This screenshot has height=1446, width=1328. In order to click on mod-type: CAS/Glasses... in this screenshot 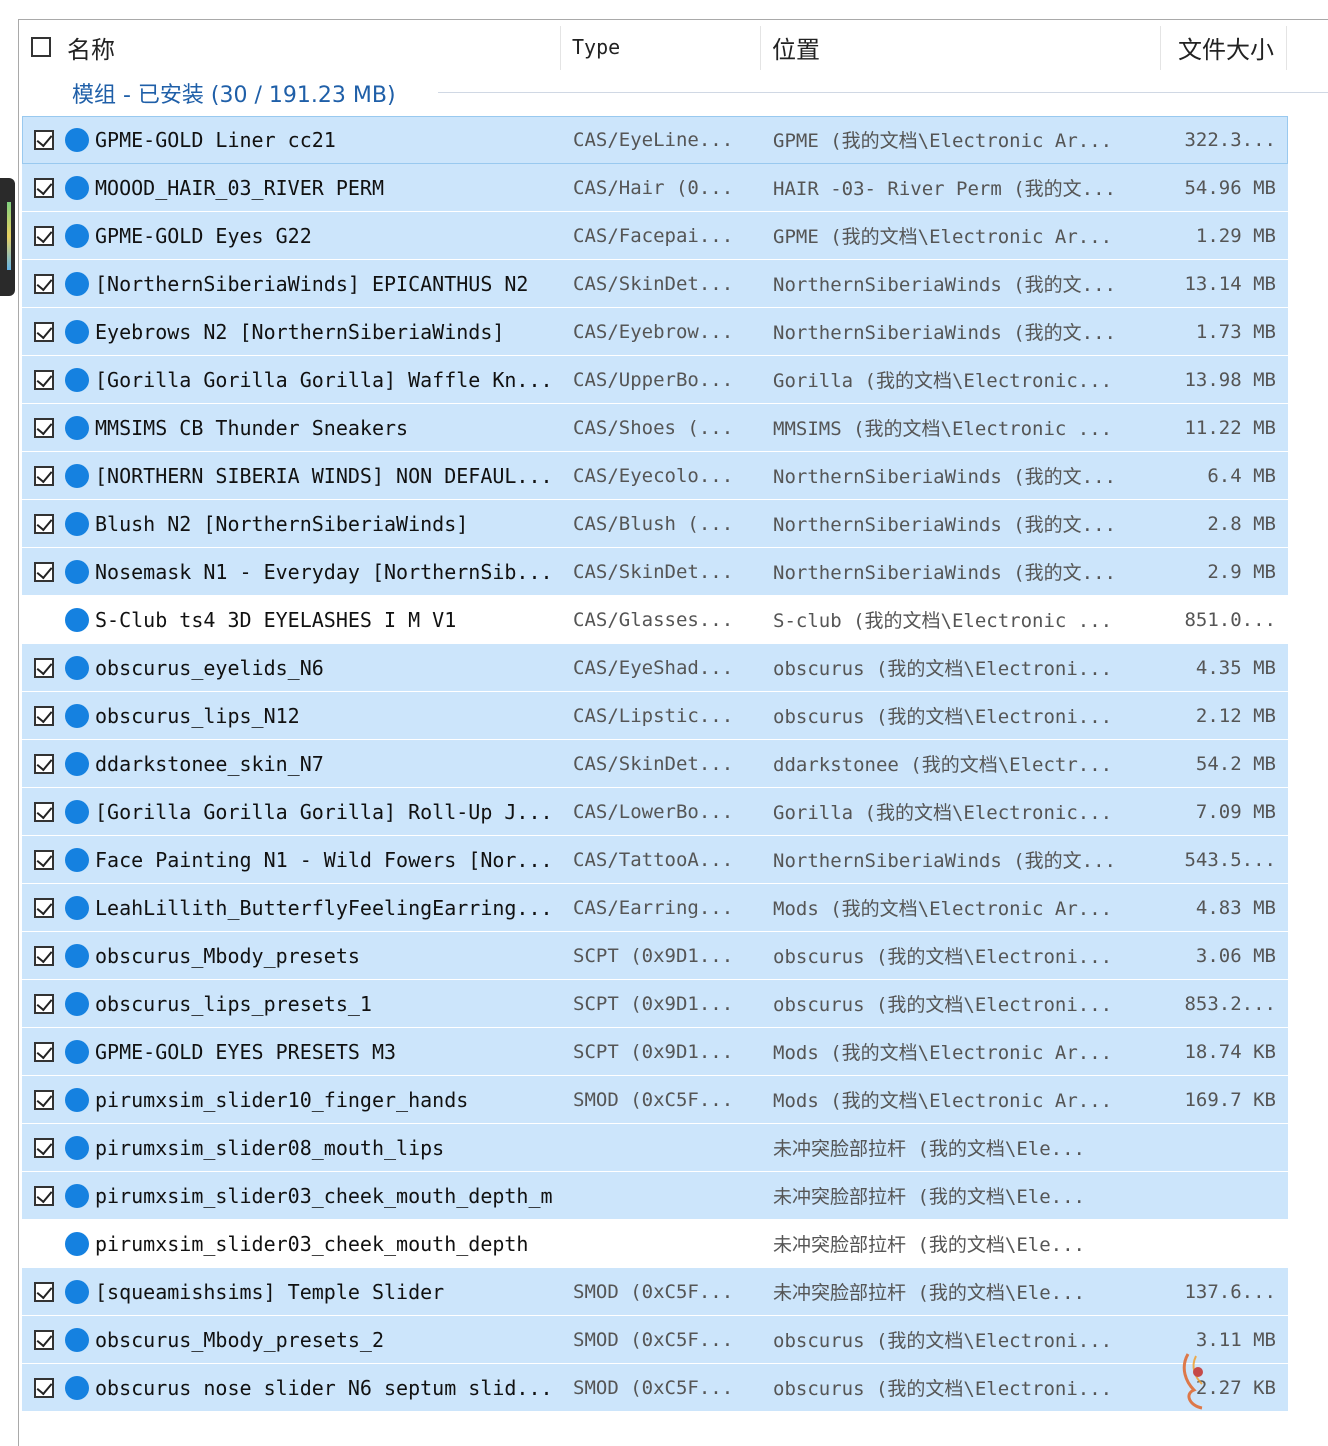, I will do `click(653, 619)`.